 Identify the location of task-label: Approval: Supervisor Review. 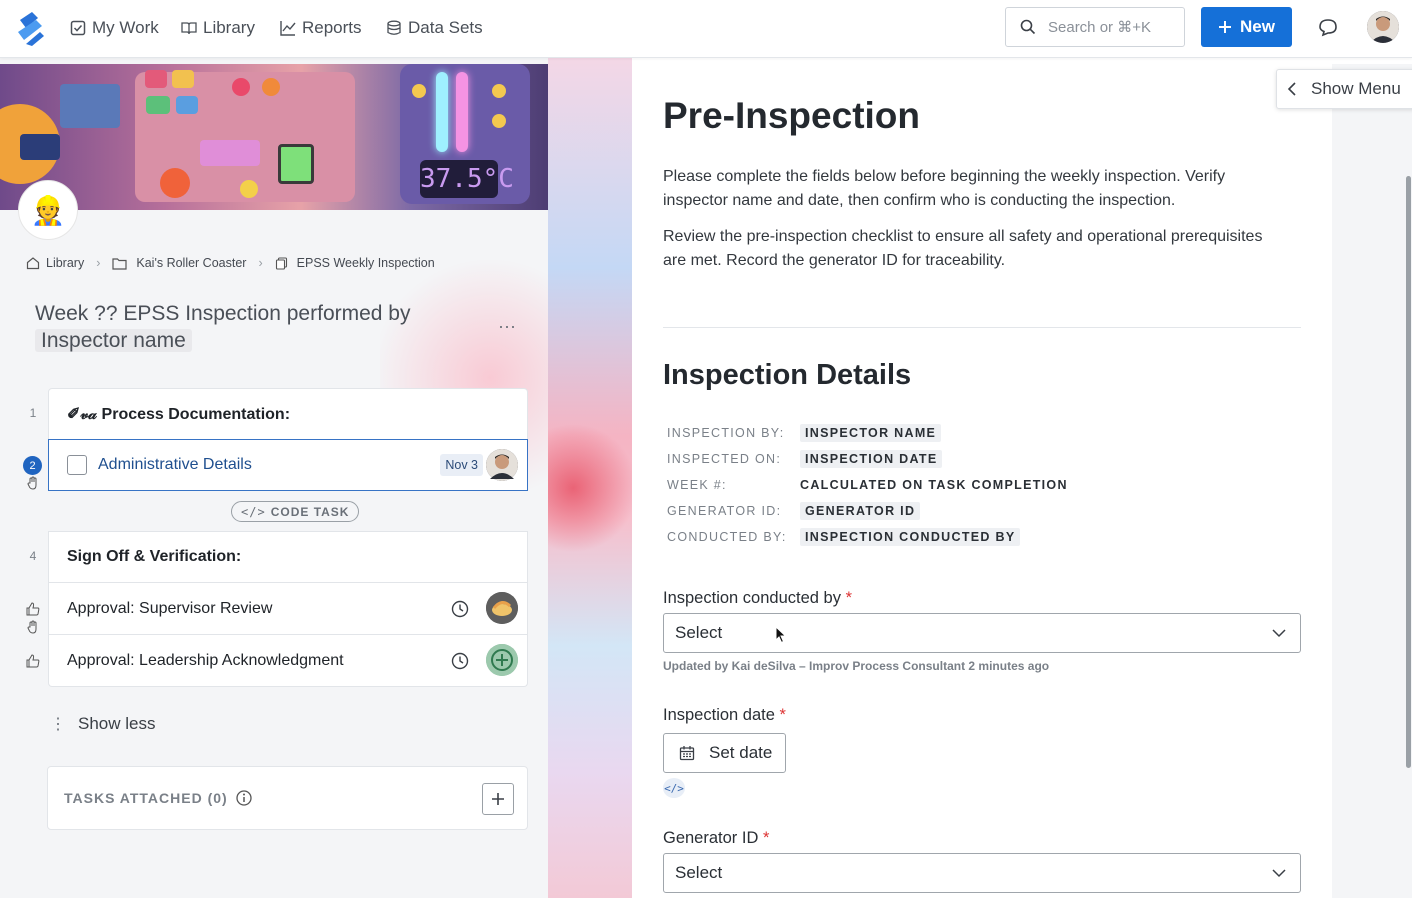
(170, 608).